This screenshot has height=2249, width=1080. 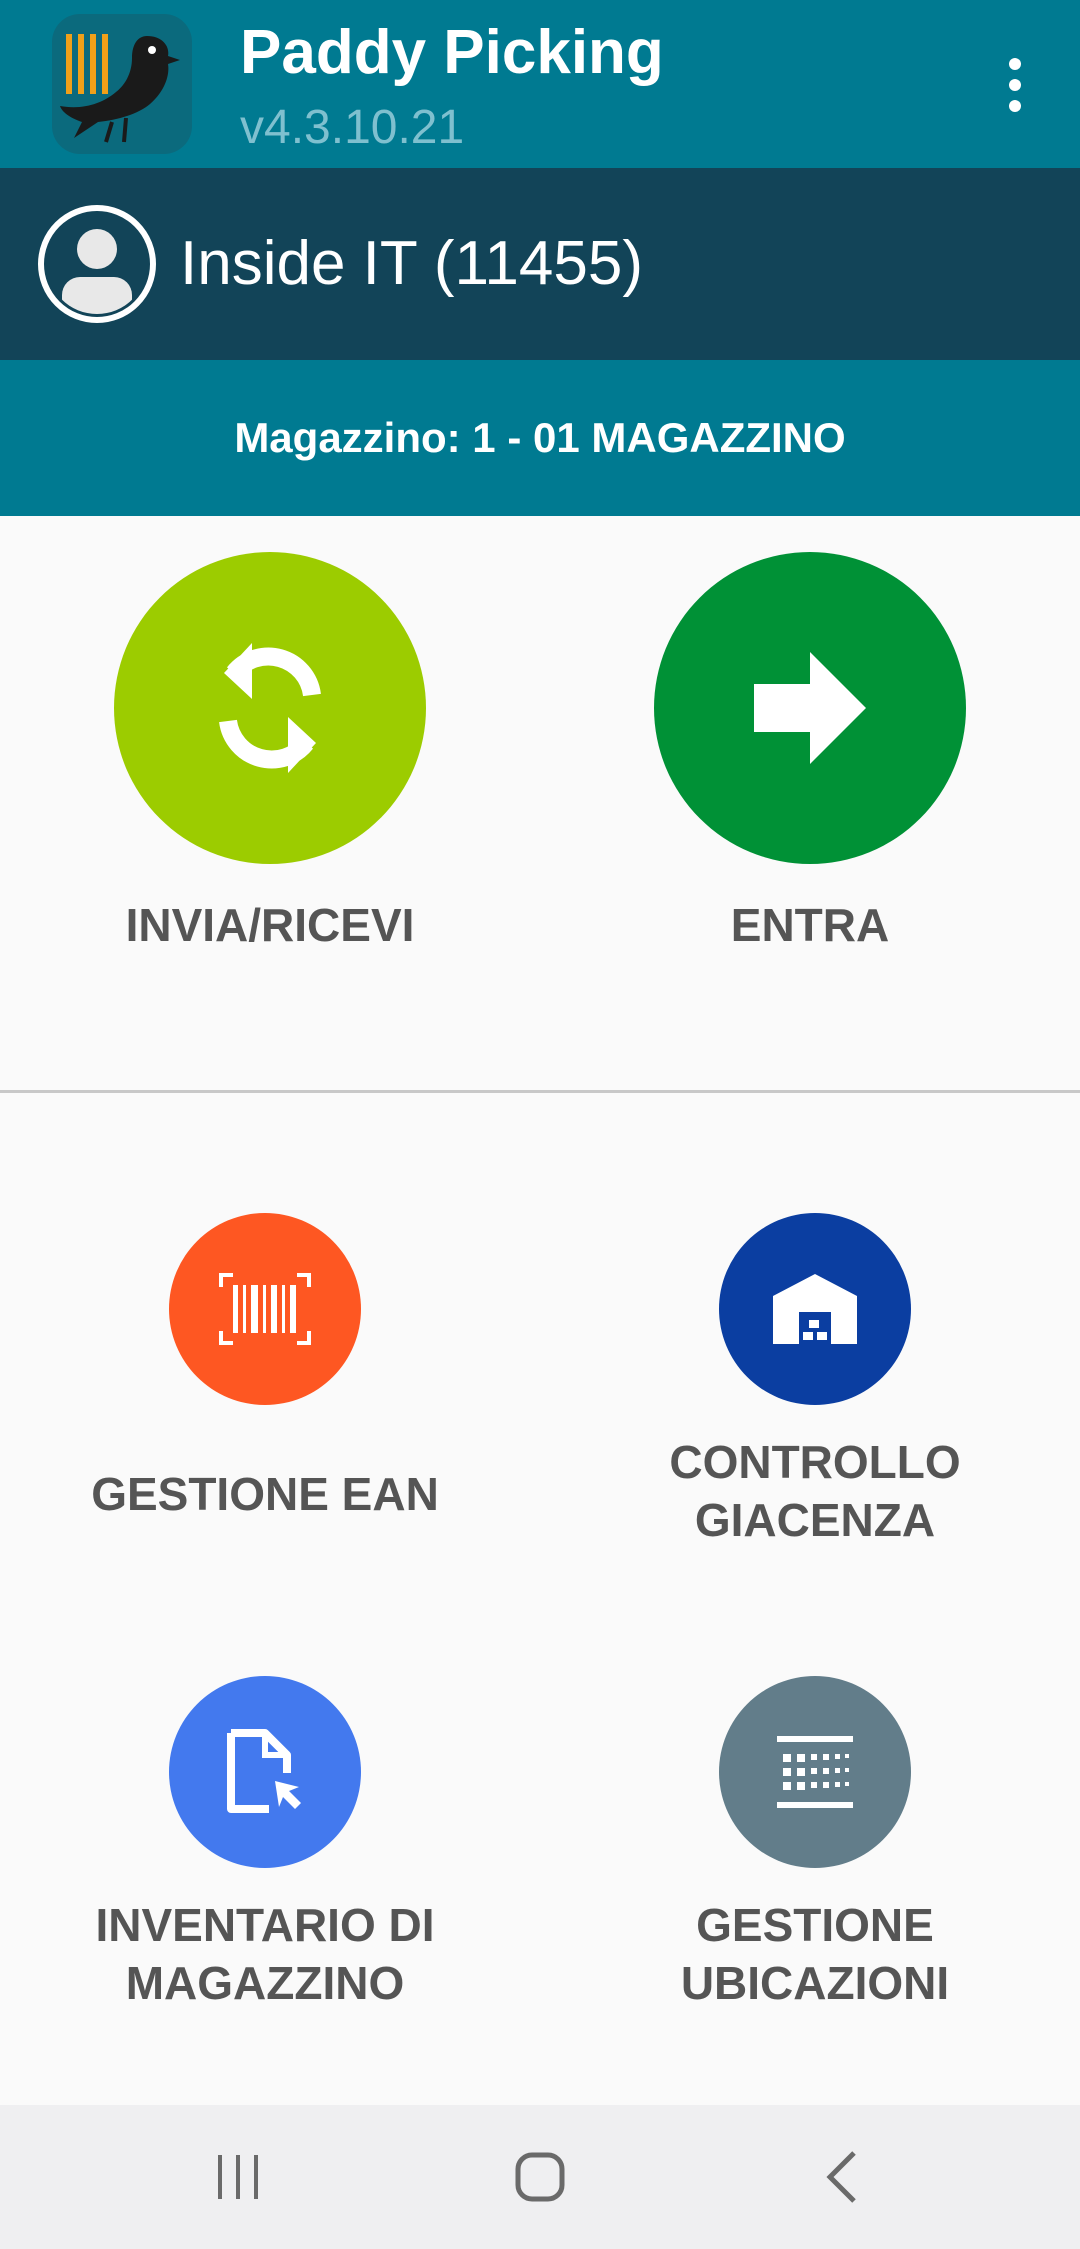 I want to click on locations-management-button: GESTIONE UBICAZIONI, so click(x=815, y=1844).